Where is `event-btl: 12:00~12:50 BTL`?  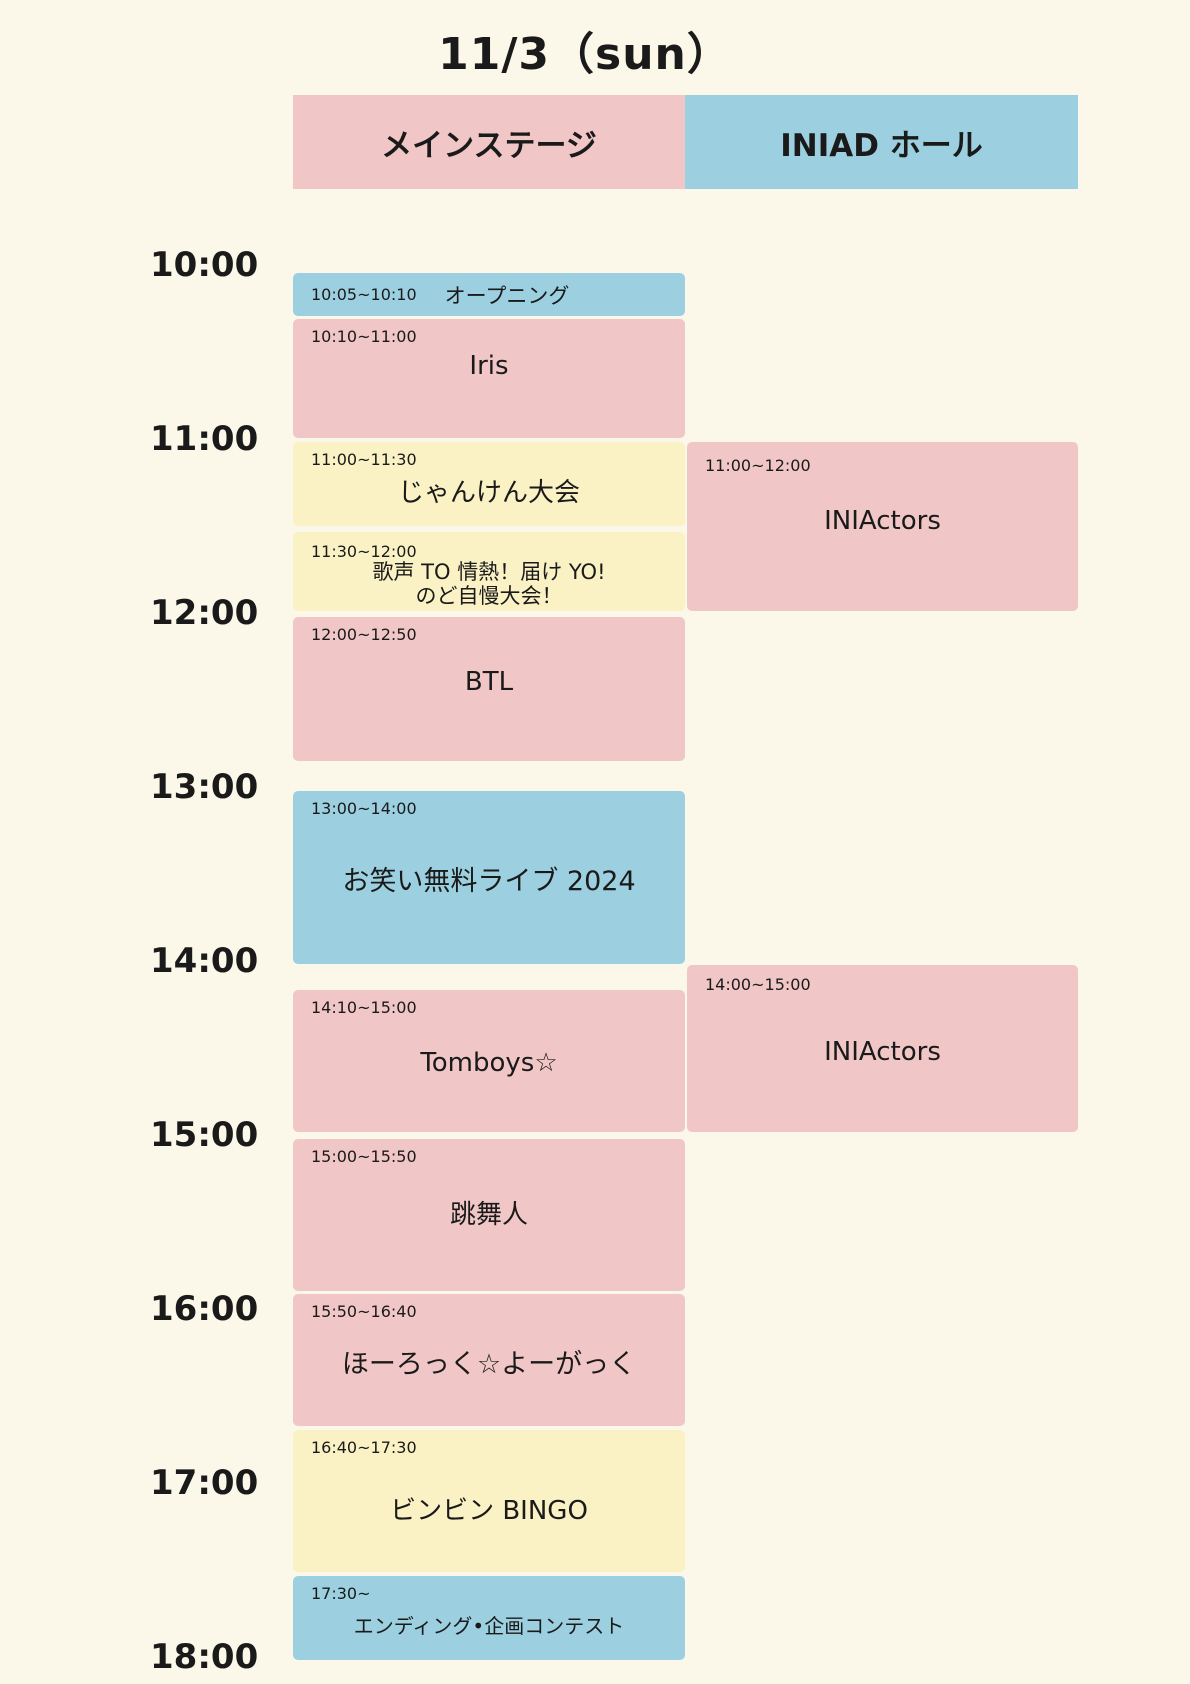 event-btl: 12:00~12:50 BTL is located at coordinates (489, 689).